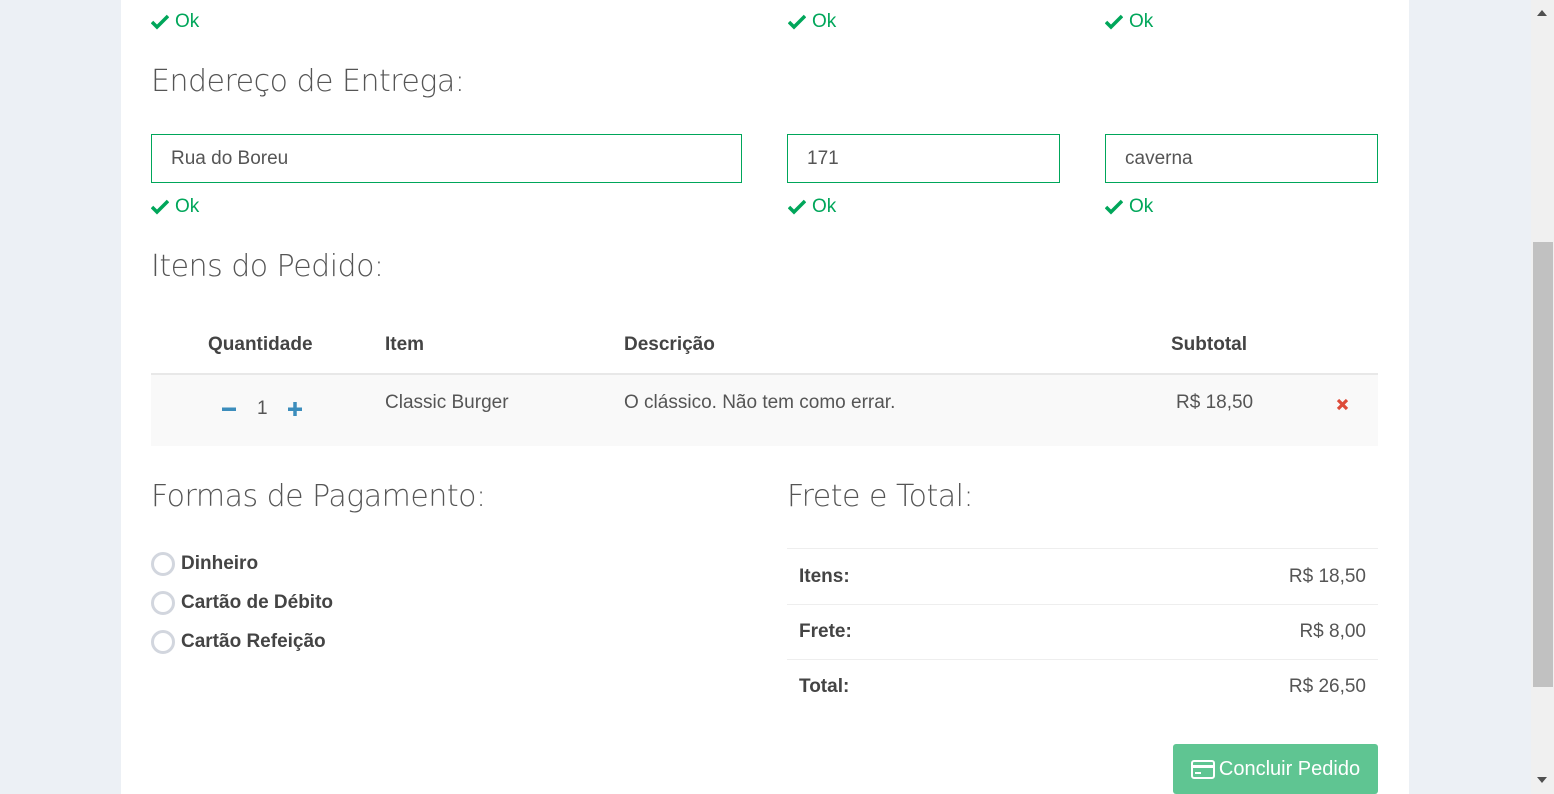 The width and height of the screenshot is (1554, 794). I want to click on plus-icon, so click(295, 409).